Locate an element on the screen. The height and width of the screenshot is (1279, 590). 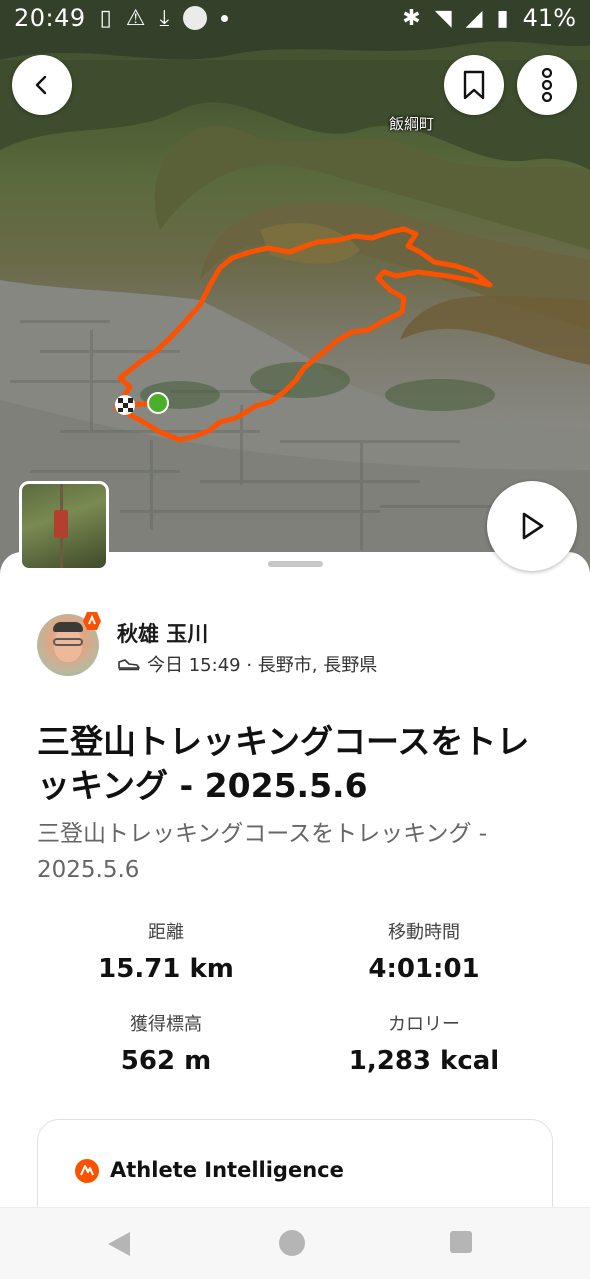
stat-value: 15.71 km is located at coordinates (166, 969).